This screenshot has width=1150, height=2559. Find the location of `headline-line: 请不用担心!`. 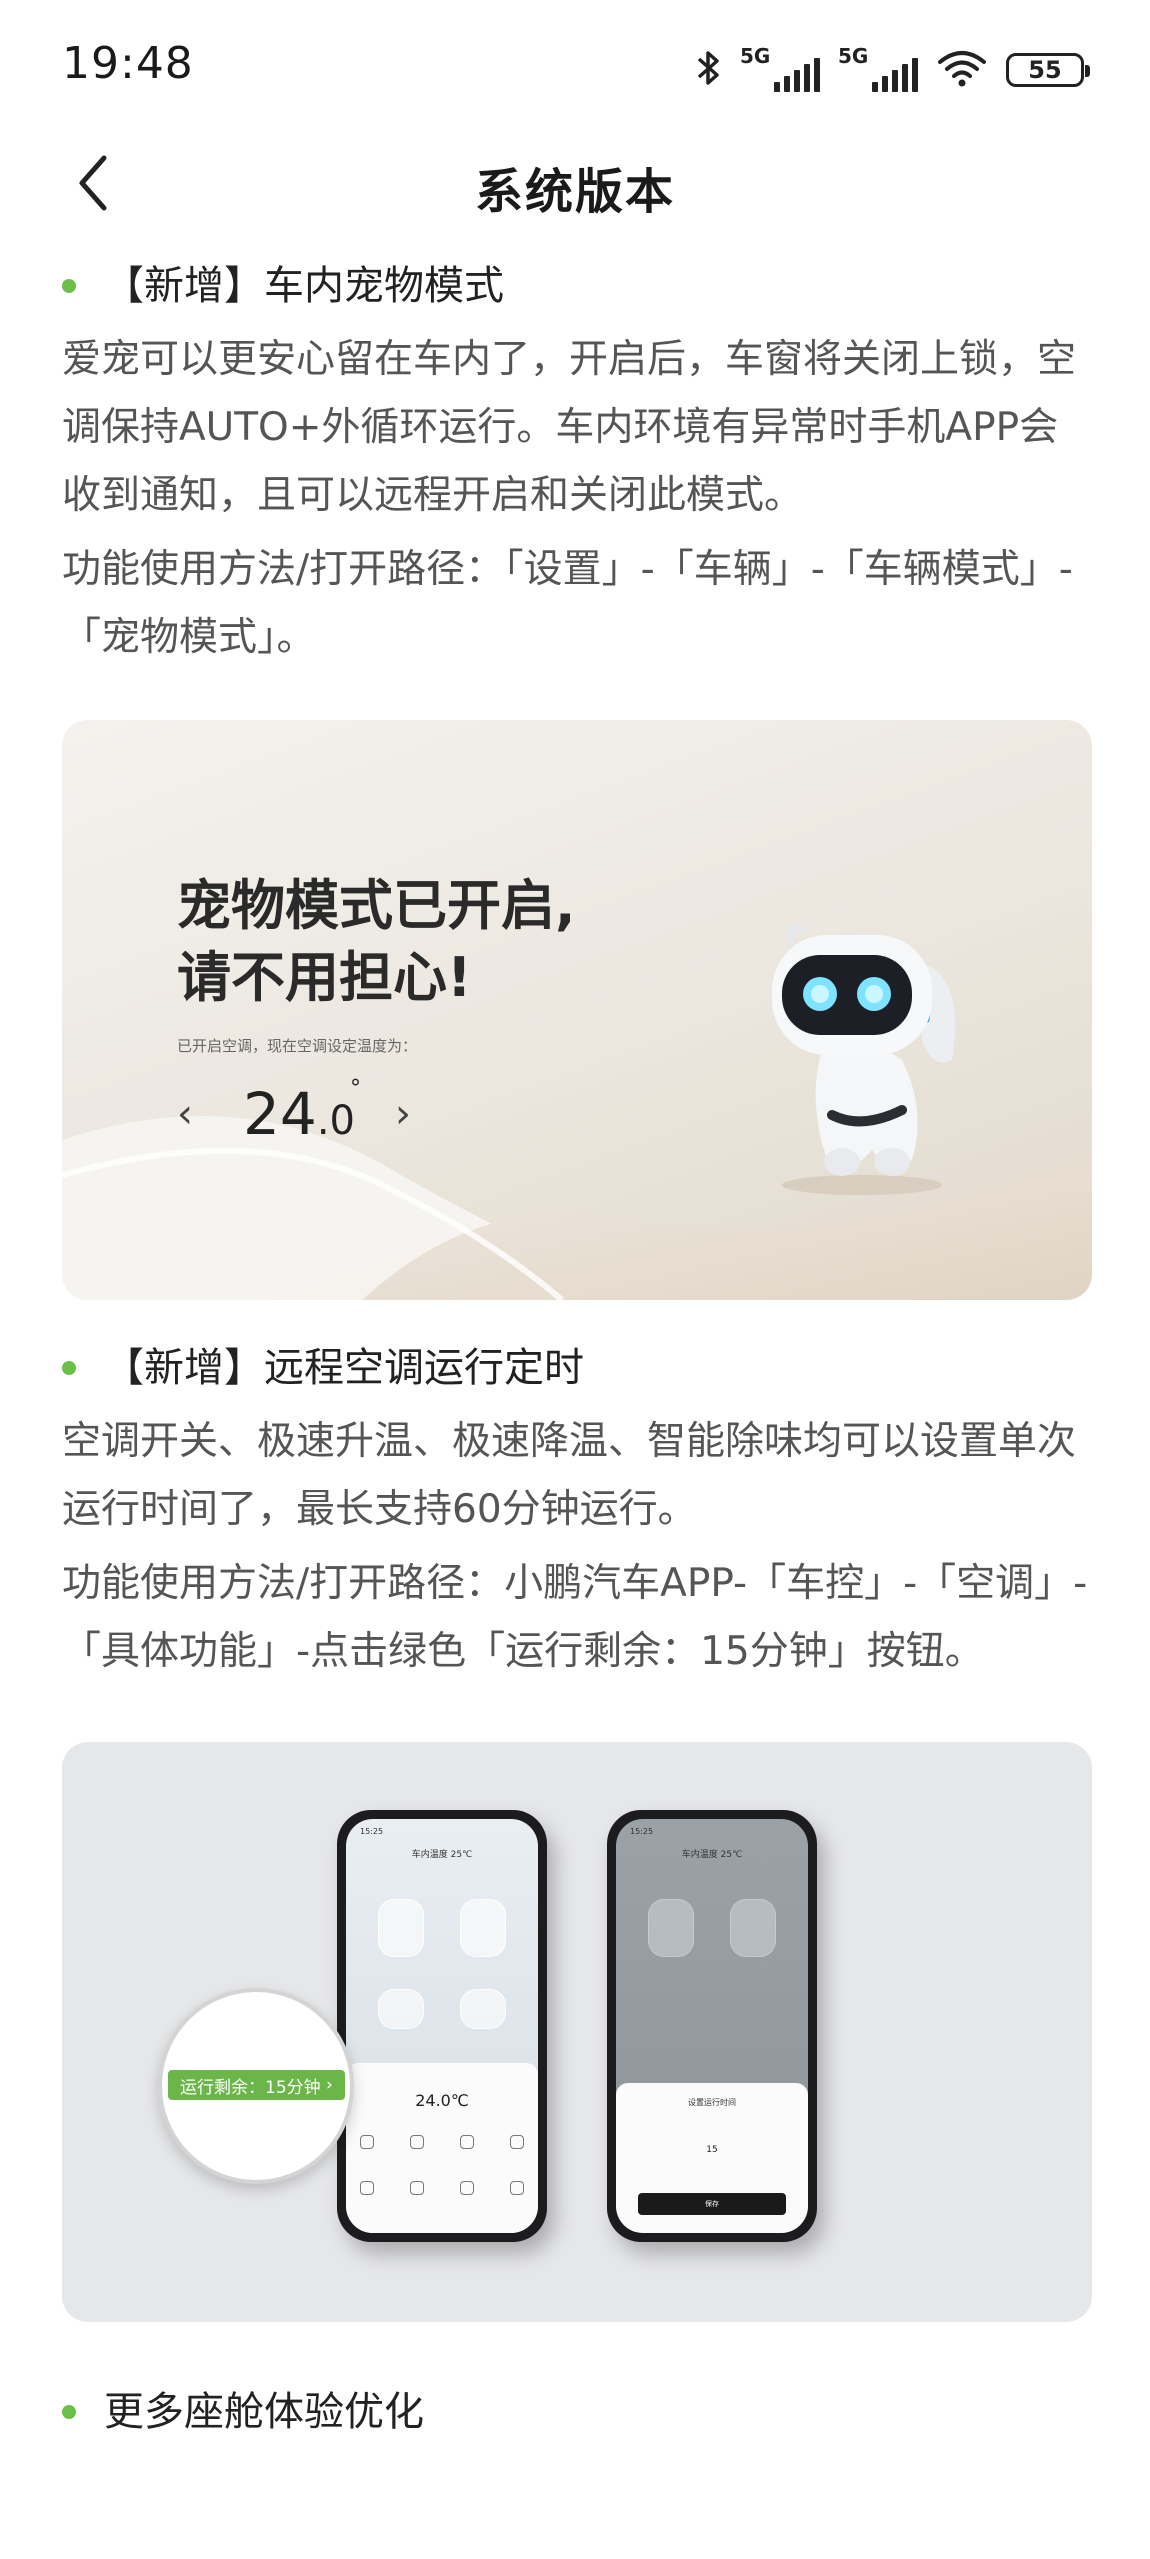

headline-line: 请不用担心! is located at coordinates (324, 977).